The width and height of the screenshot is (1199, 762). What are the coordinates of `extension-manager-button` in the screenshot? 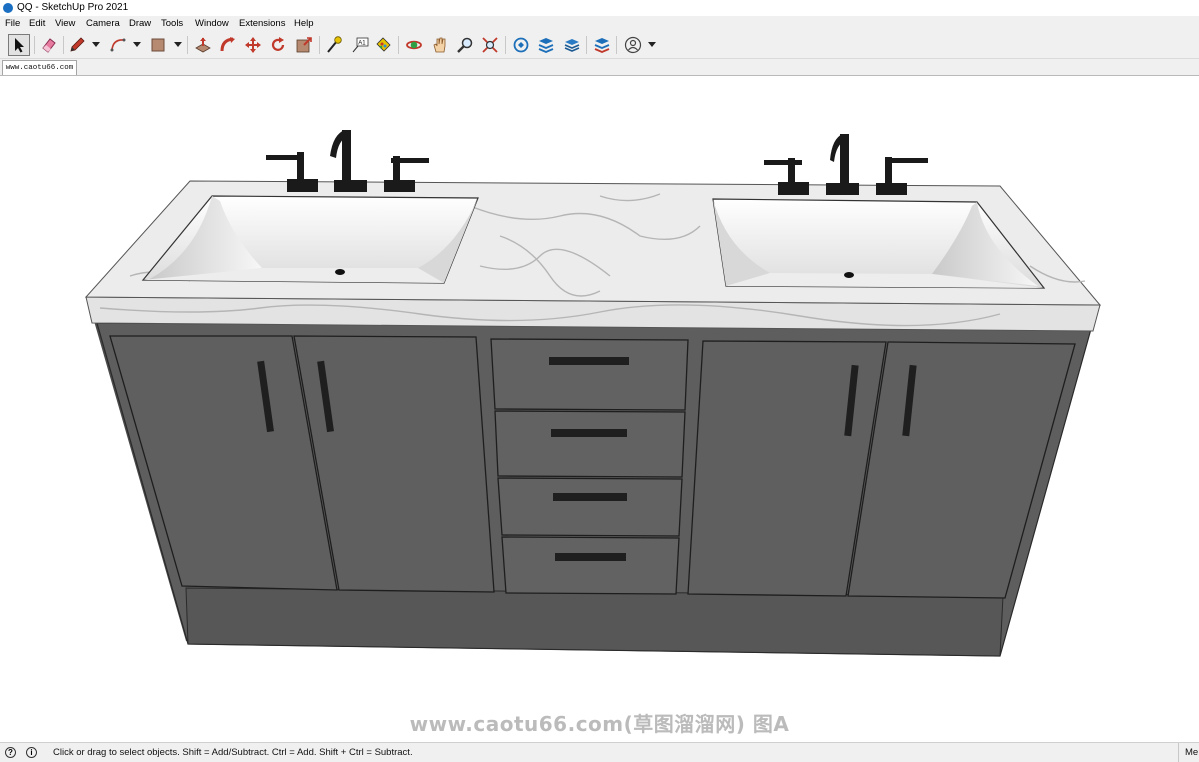 It's located at (602, 45).